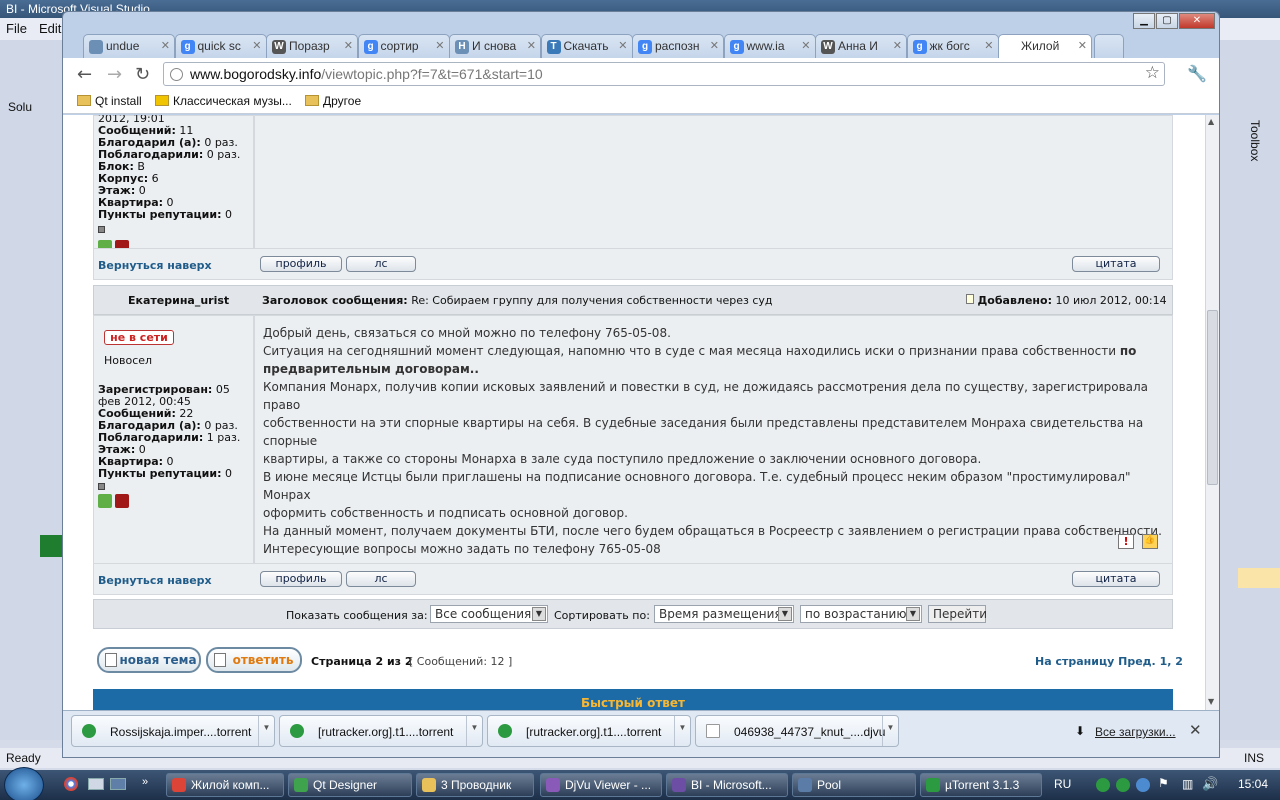 The height and width of the screenshot is (800, 1280). I want to click on taskbar-item: Qt Designer, so click(350, 785).